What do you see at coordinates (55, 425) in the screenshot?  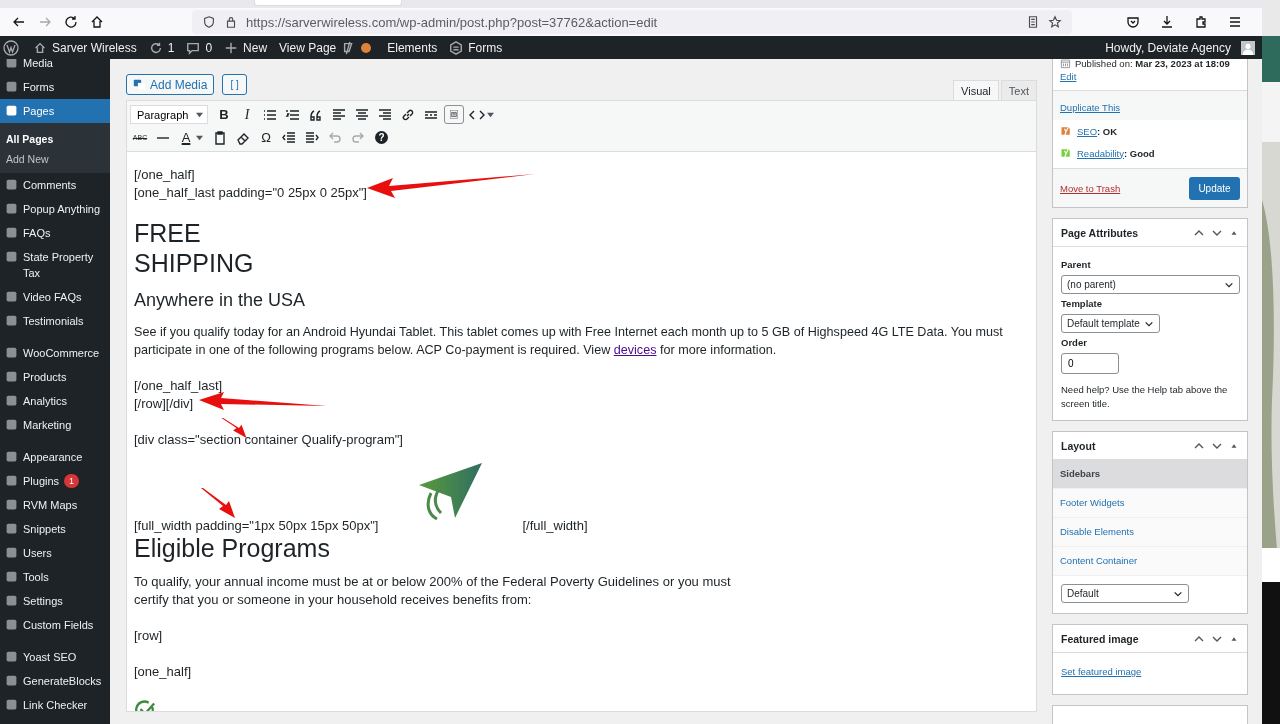 I see `sidebar-item: Marketing` at bounding box center [55, 425].